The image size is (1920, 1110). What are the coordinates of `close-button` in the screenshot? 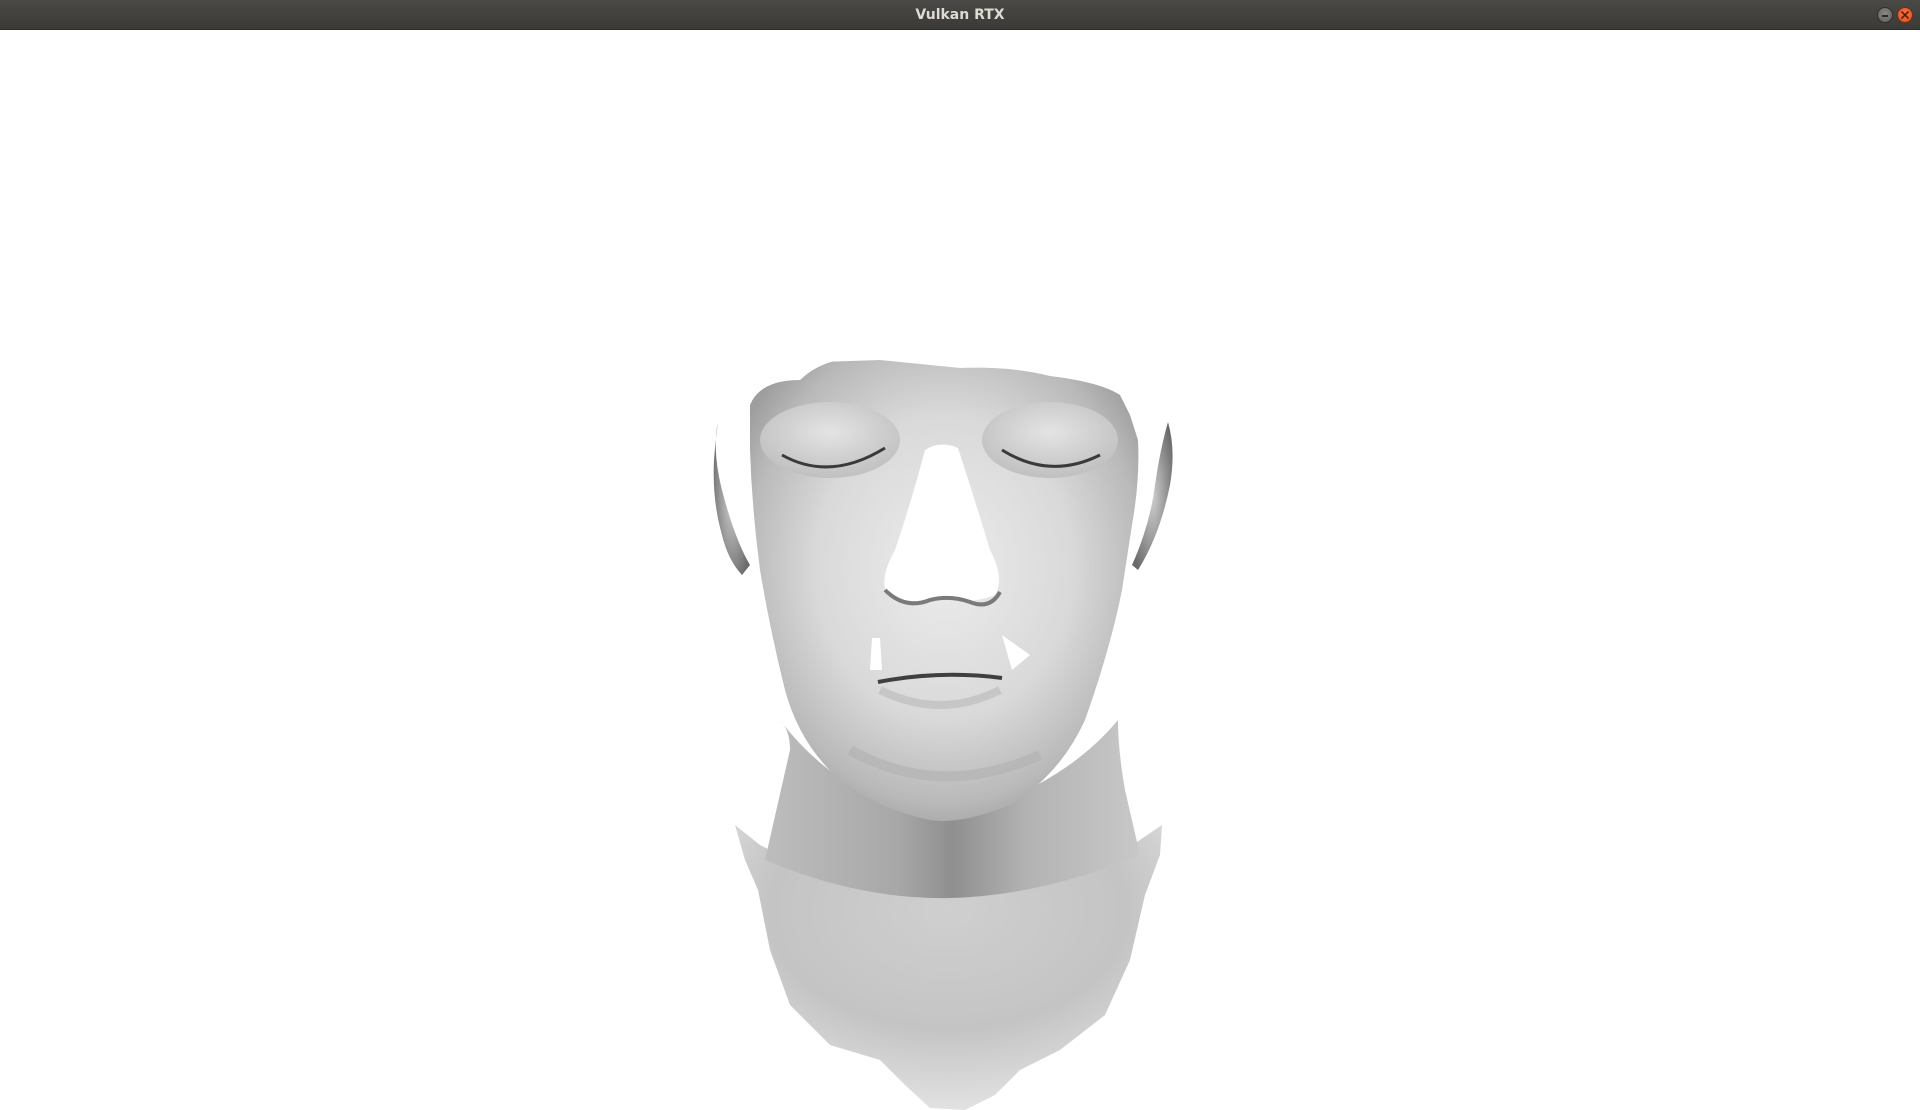 It's located at (1905, 15).